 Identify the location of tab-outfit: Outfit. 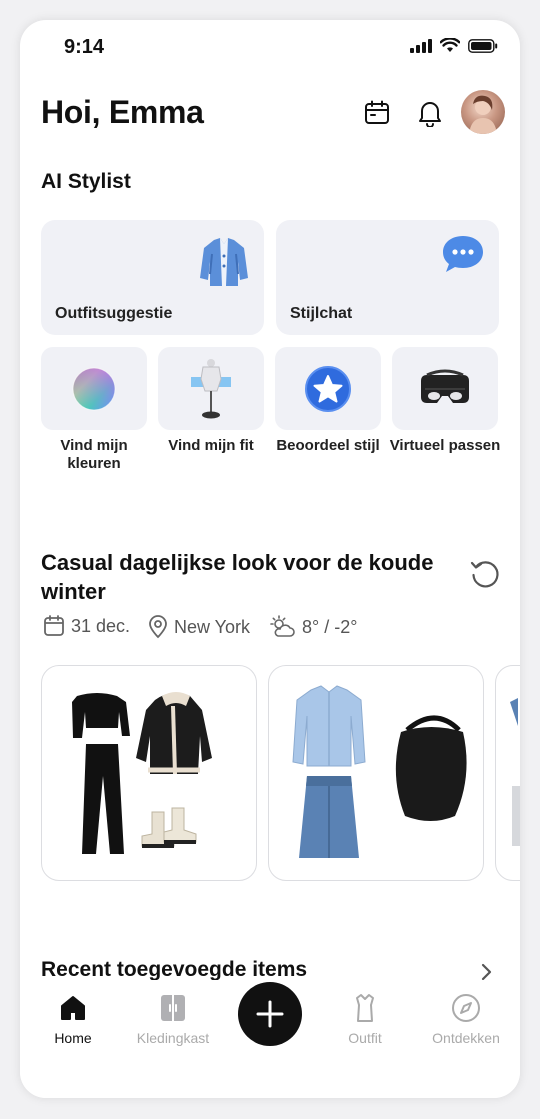
(365, 1019).